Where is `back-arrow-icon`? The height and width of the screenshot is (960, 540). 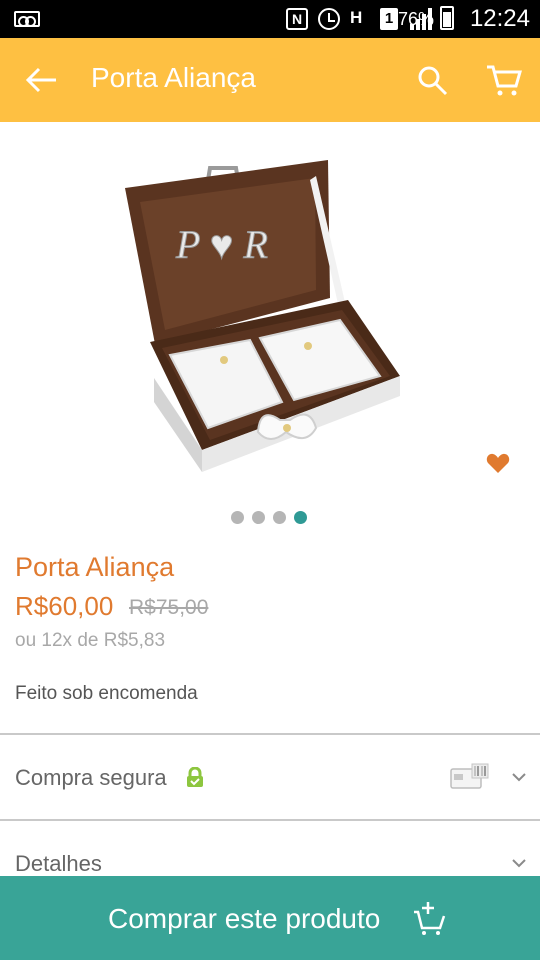
back-arrow-icon is located at coordinates (42, 80).